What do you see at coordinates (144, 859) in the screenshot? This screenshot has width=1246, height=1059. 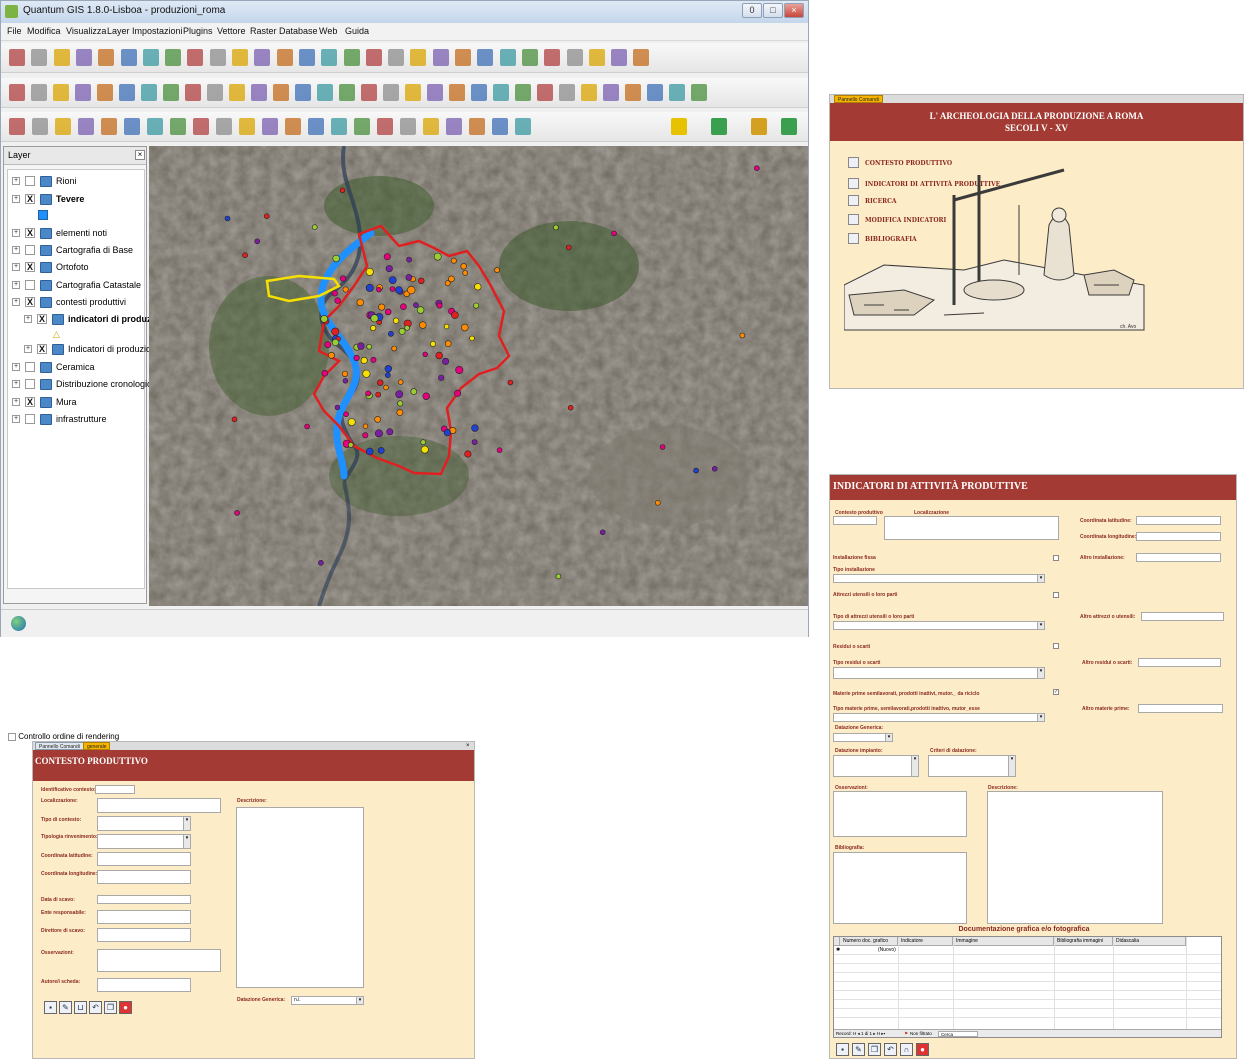 I see `lat-field` at bounding box center [144, 859].